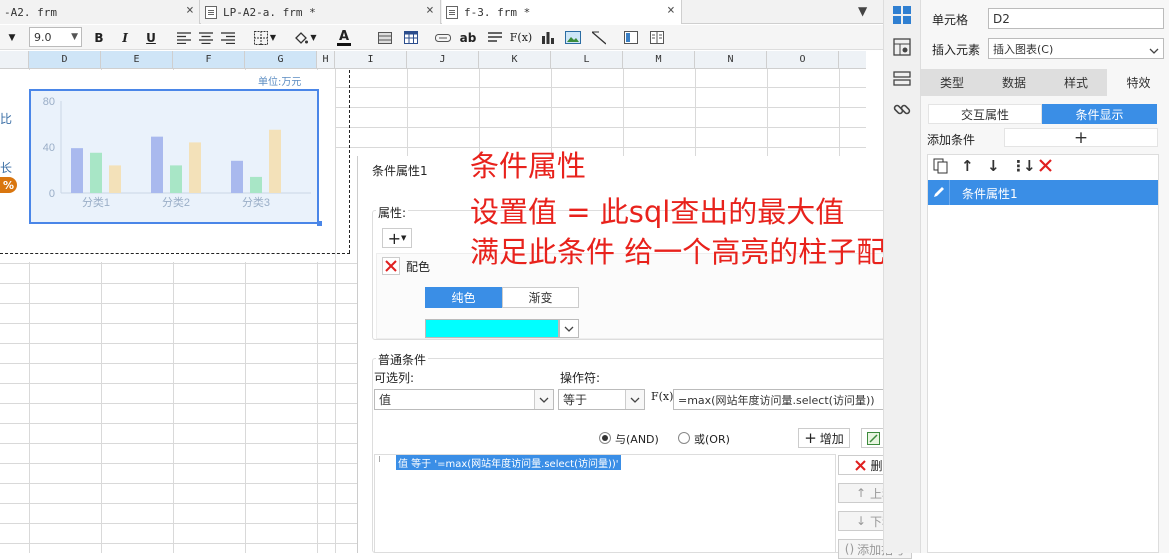  What do you see at coordinates (967, 166) in the screenshot?
I see `move-up-icon: ↑` at bounding box center [967, 166].